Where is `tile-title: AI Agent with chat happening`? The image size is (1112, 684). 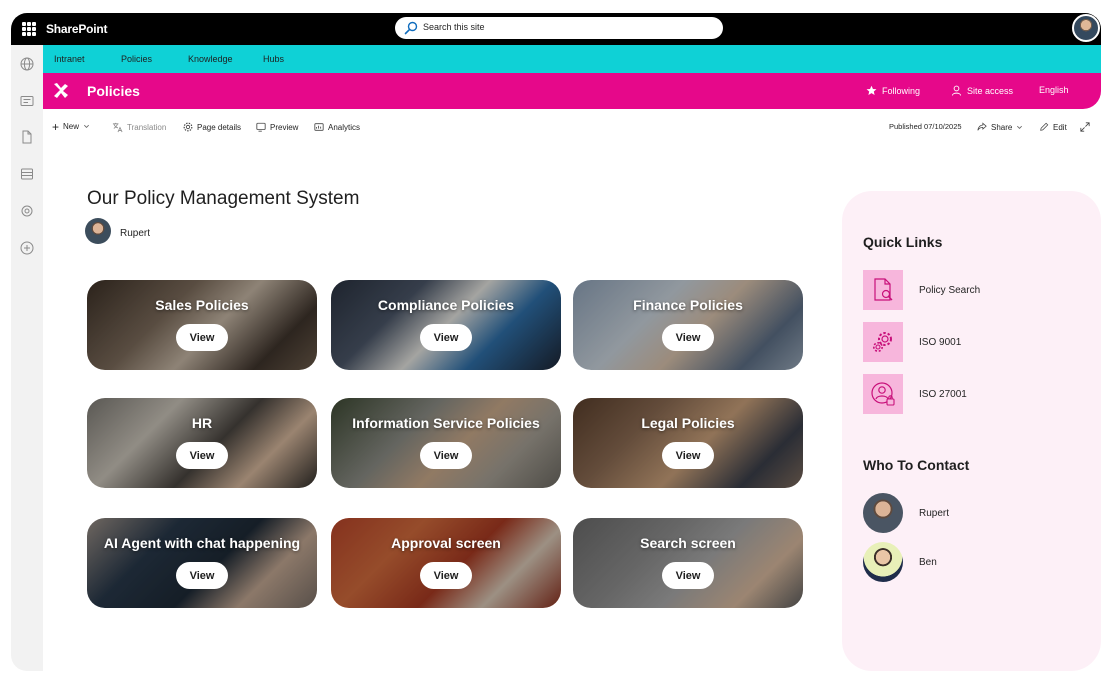
tile-title: AI Agent with chat happening is located at coordinates (202, 543).